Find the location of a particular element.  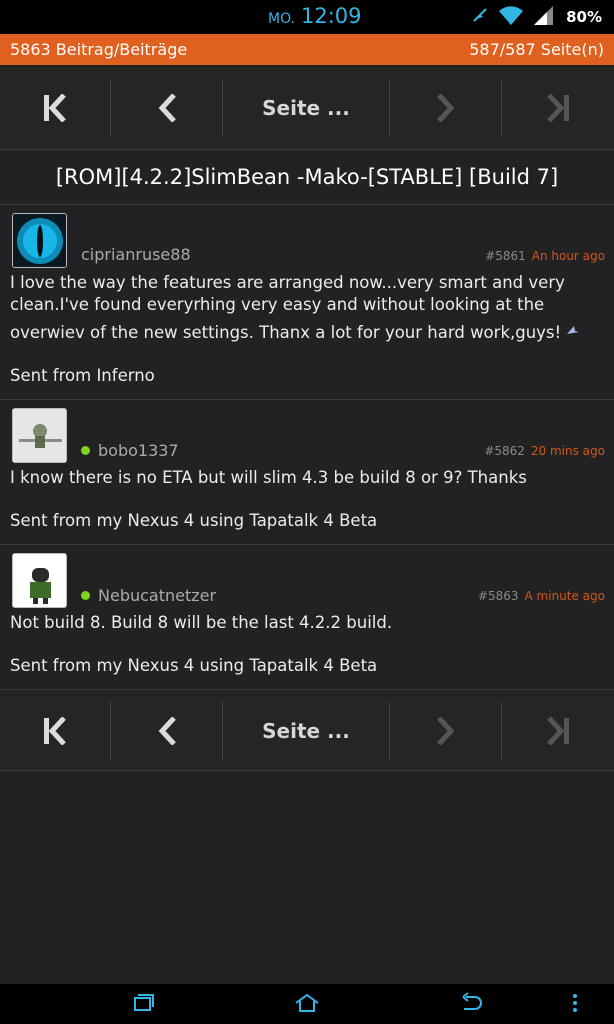

post-username: Nebucatnetzer is located at coordinates (148, 595).